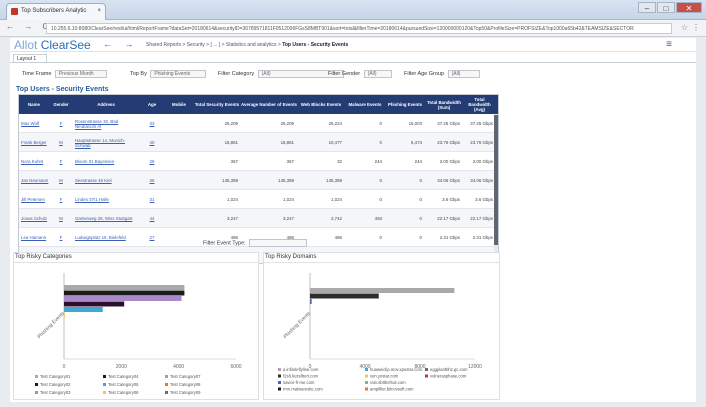 This screenshot has width=706, height=407. I want to click on legend-label: Test Category03, so click(55, 392).